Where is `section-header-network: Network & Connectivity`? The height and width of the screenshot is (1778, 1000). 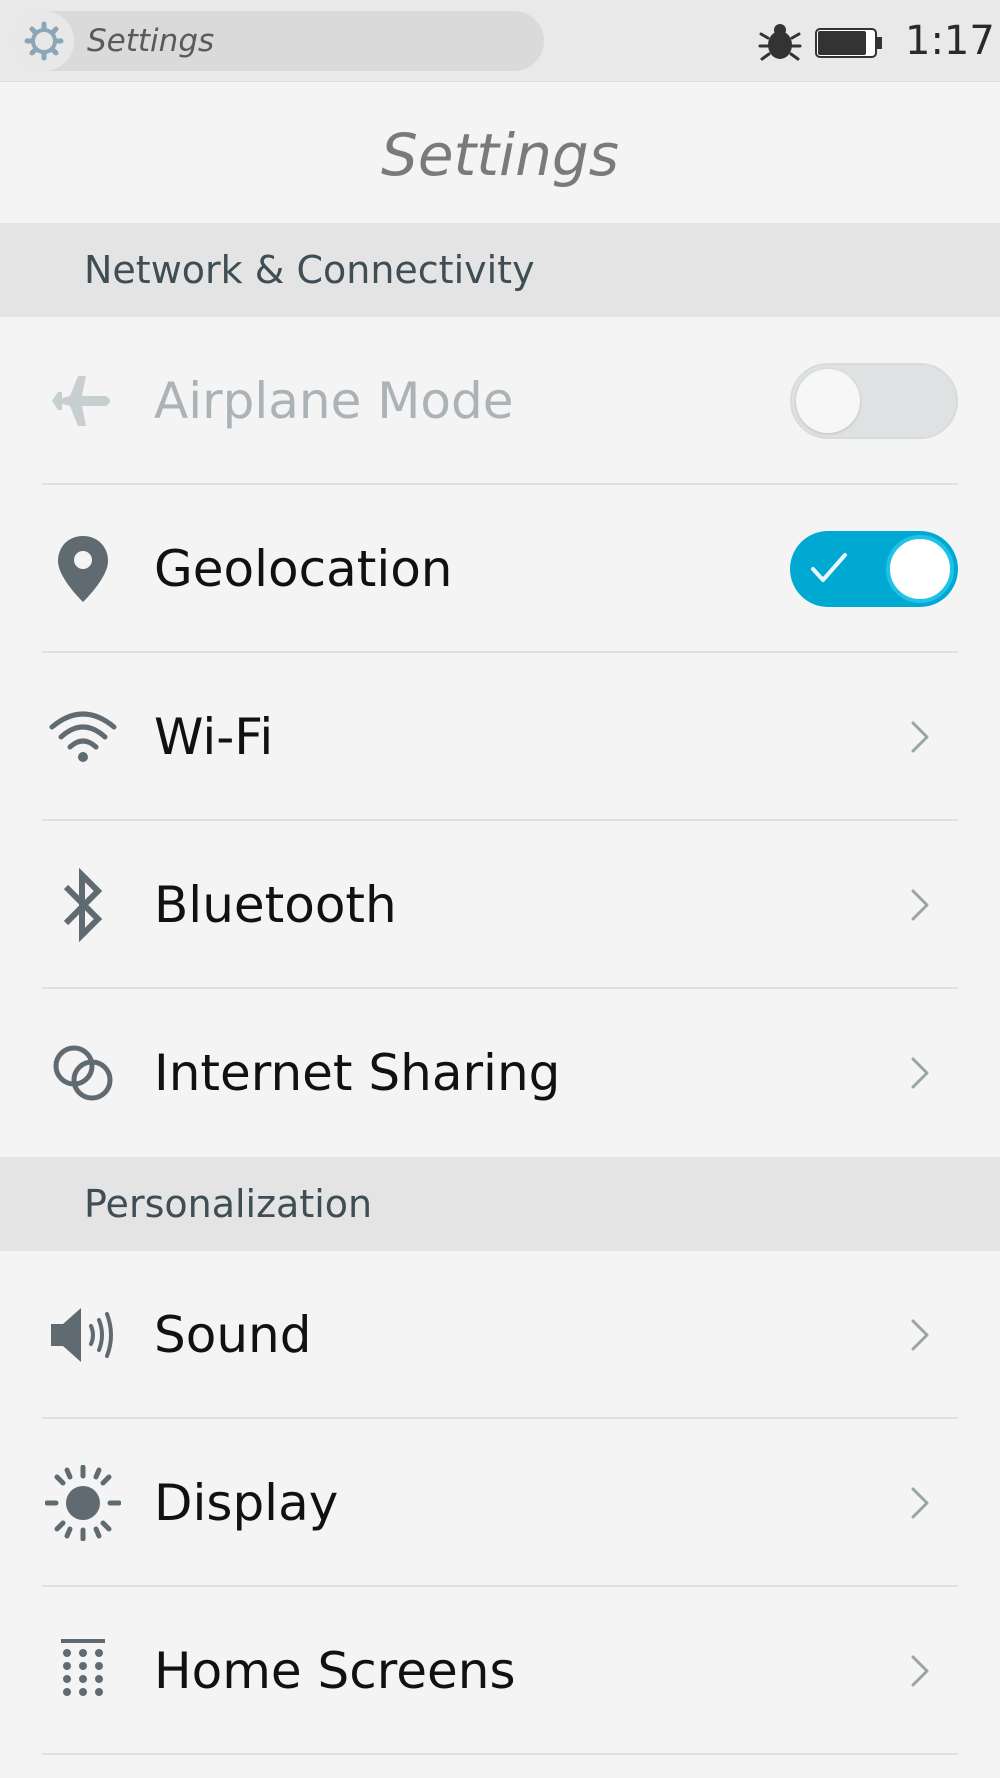
section-header-network: Network & Connectivity is located at coordinates (500, 270).